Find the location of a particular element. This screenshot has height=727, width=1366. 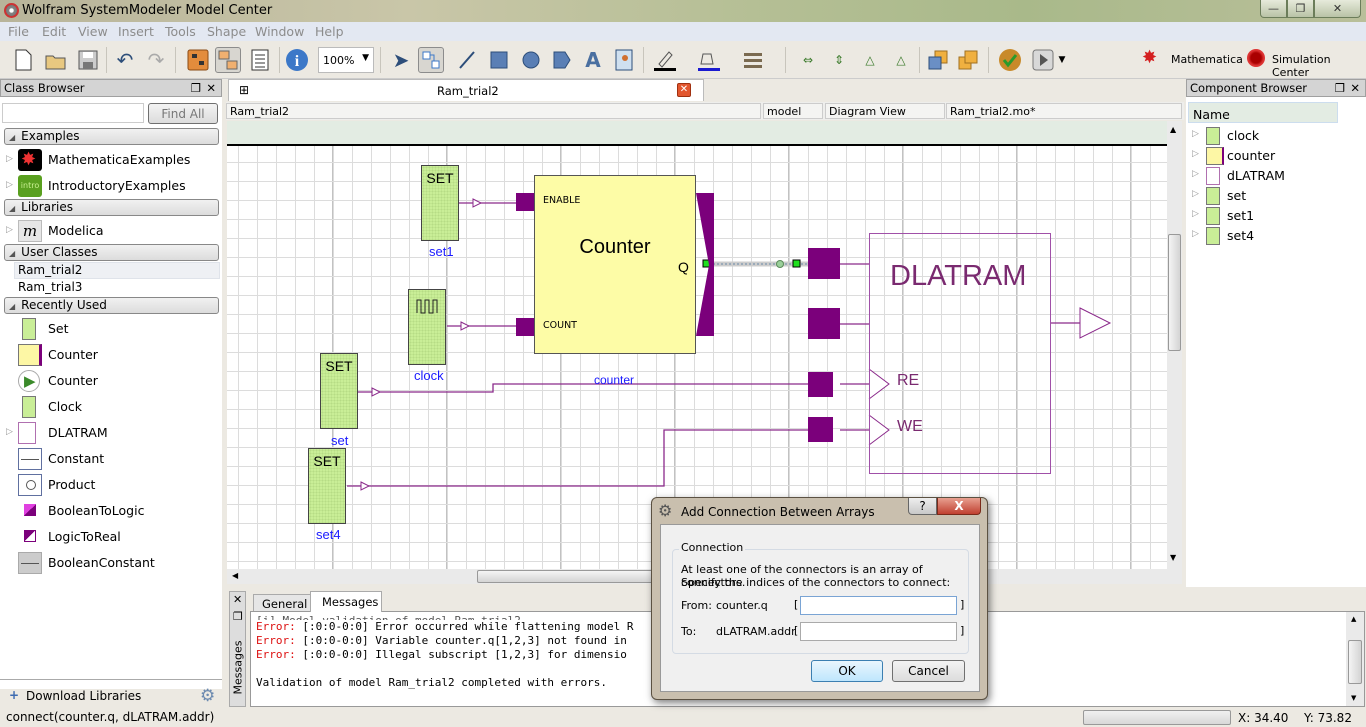

gear-icon: ⚙ is located at coordinates (207, 696).